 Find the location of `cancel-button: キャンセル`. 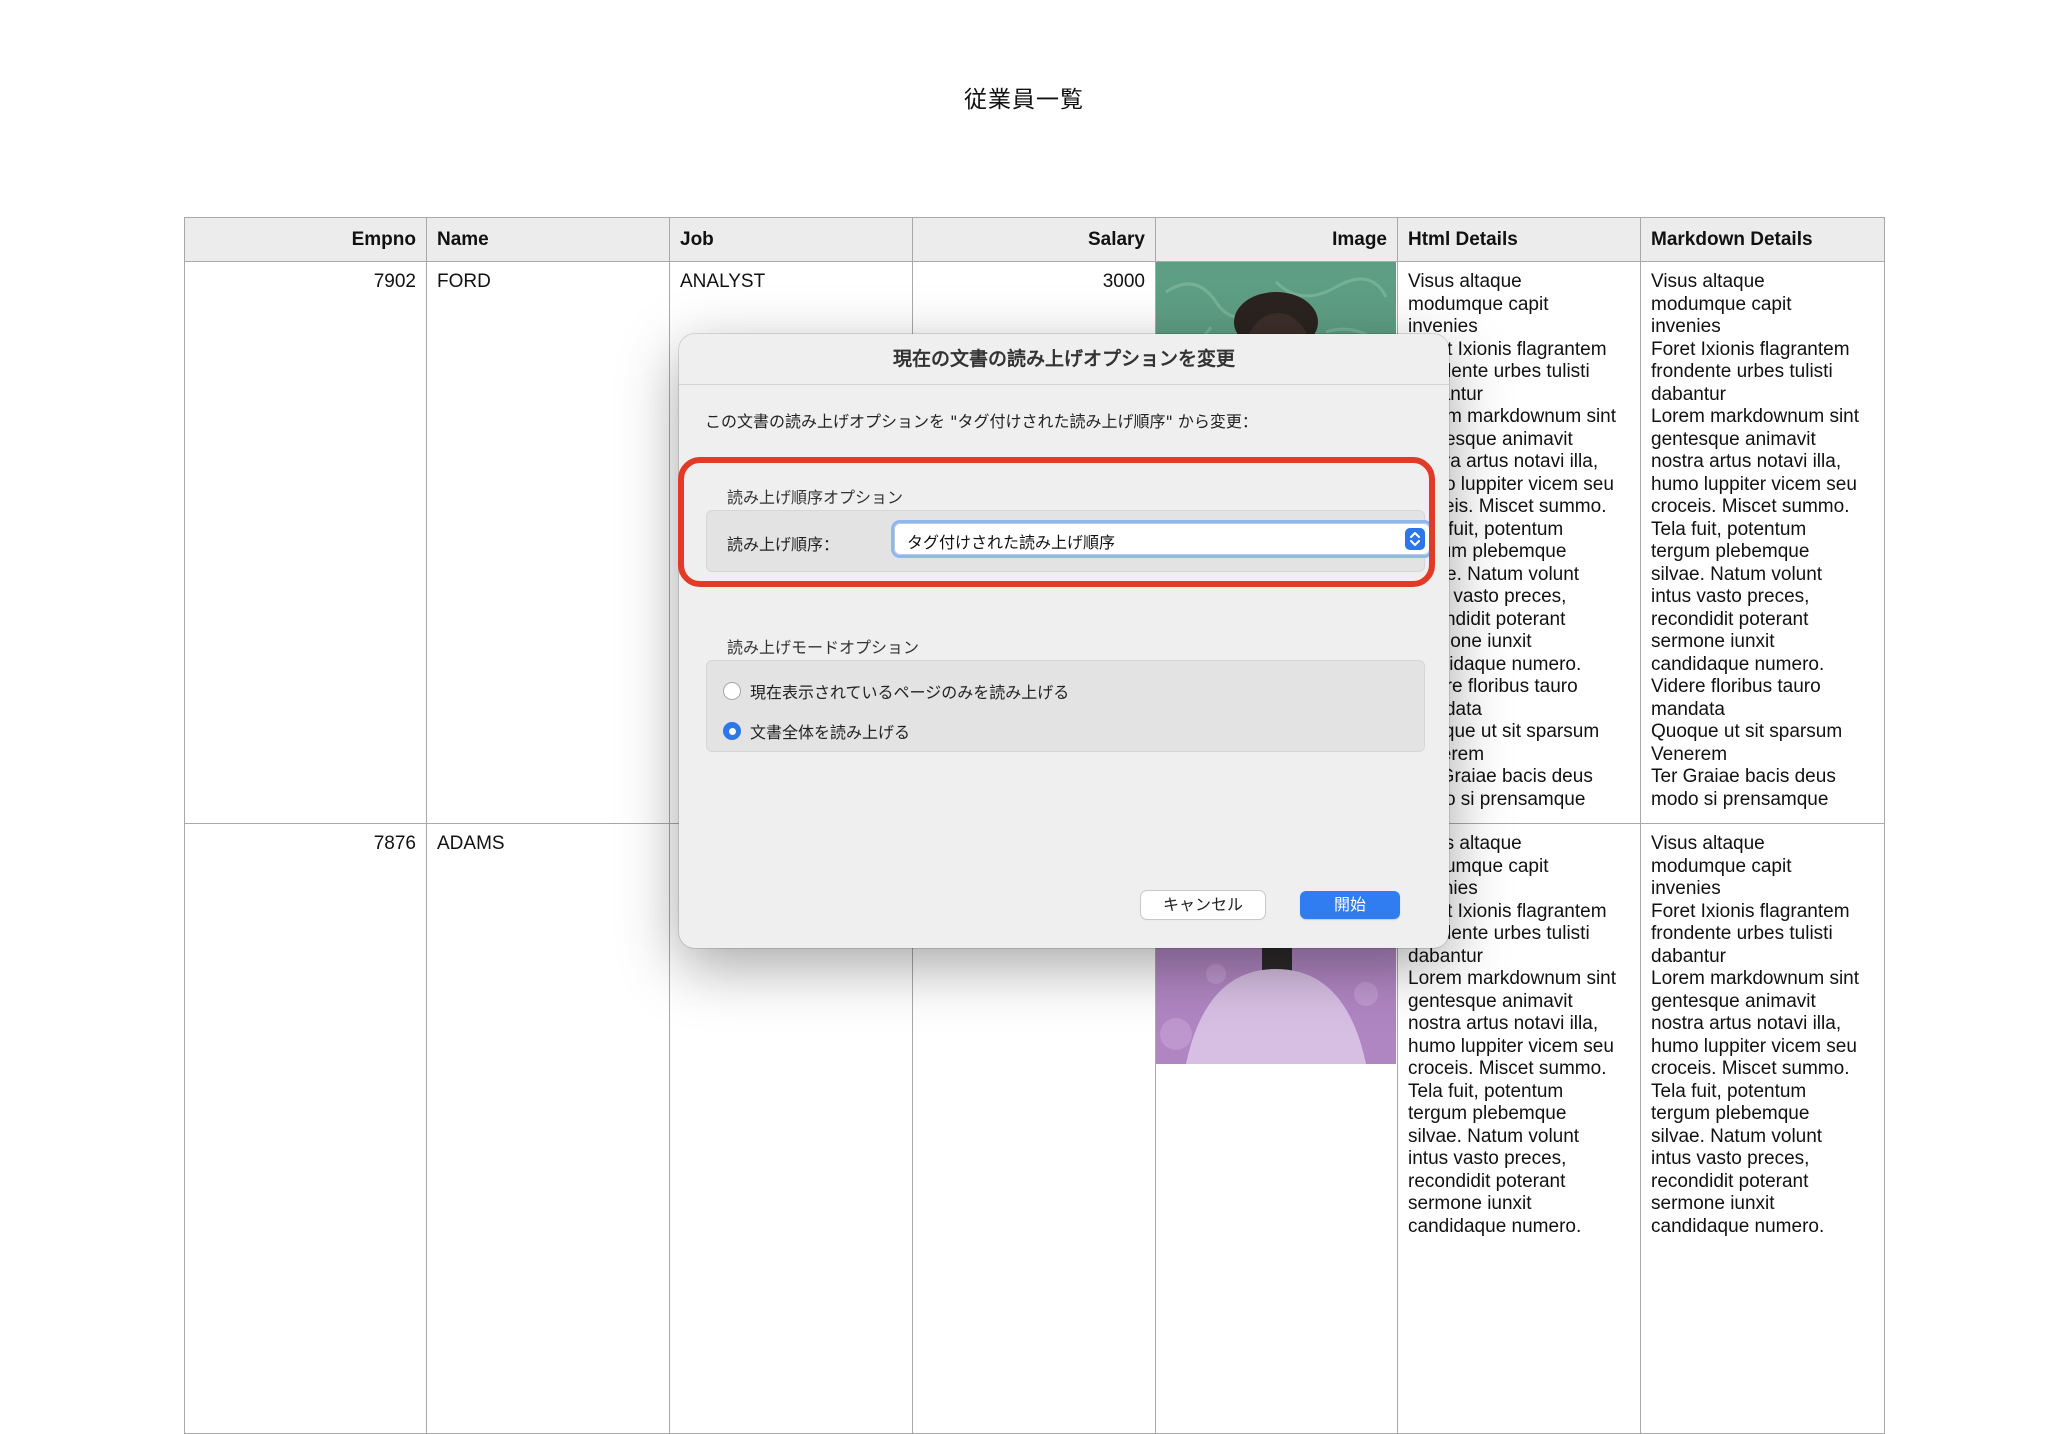

cancel-button: キャンセル is located at coordinates (1203, 905).